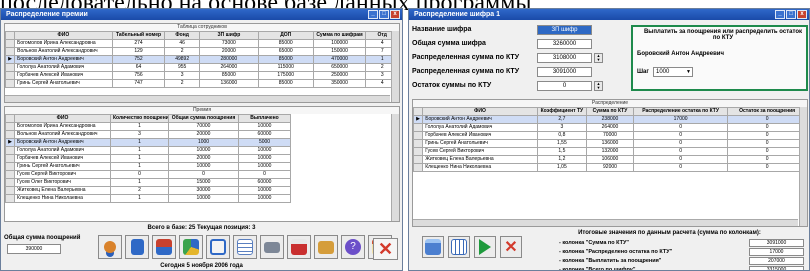 The width and height of the screenshot is (810, 271). I want to click on table-cell: Боровский Антон Андреевич, so click(480, 119).